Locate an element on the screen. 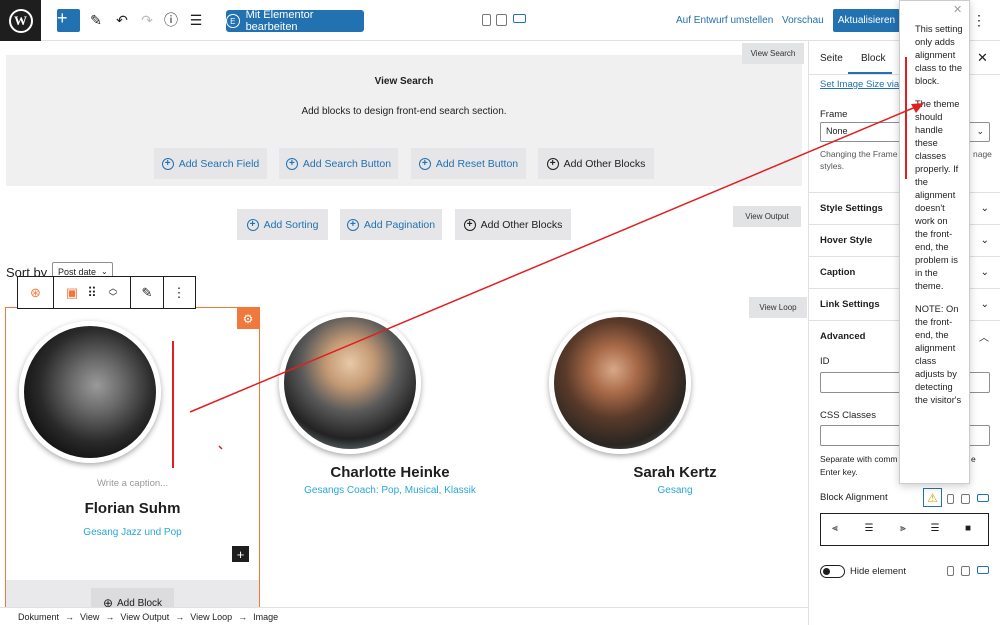  add-sorting-button: + Add Sorting is located at coordinates (282, 224).